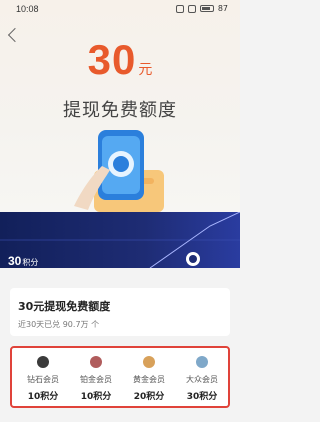 This screenshot has height=422, width=320. I want to click on tier-points: 20积分, so click(149, 397).